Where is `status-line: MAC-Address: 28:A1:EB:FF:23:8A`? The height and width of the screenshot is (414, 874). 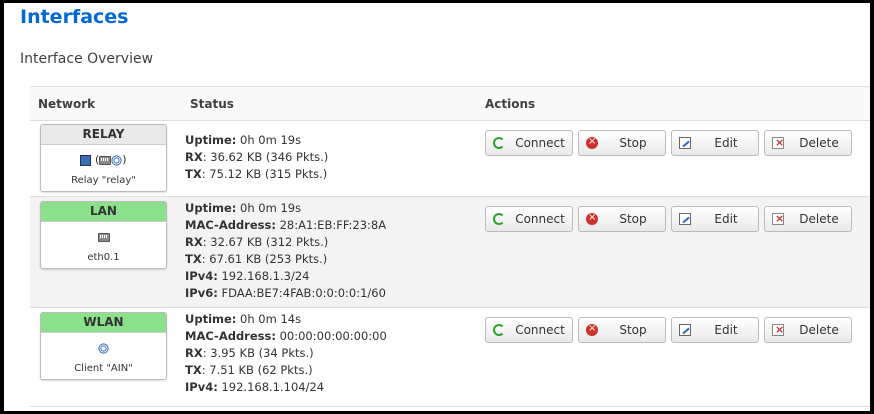 status-line: MAC-Address: 28:A1:EB:FF:23:8A is located at coordinates (286, 225).